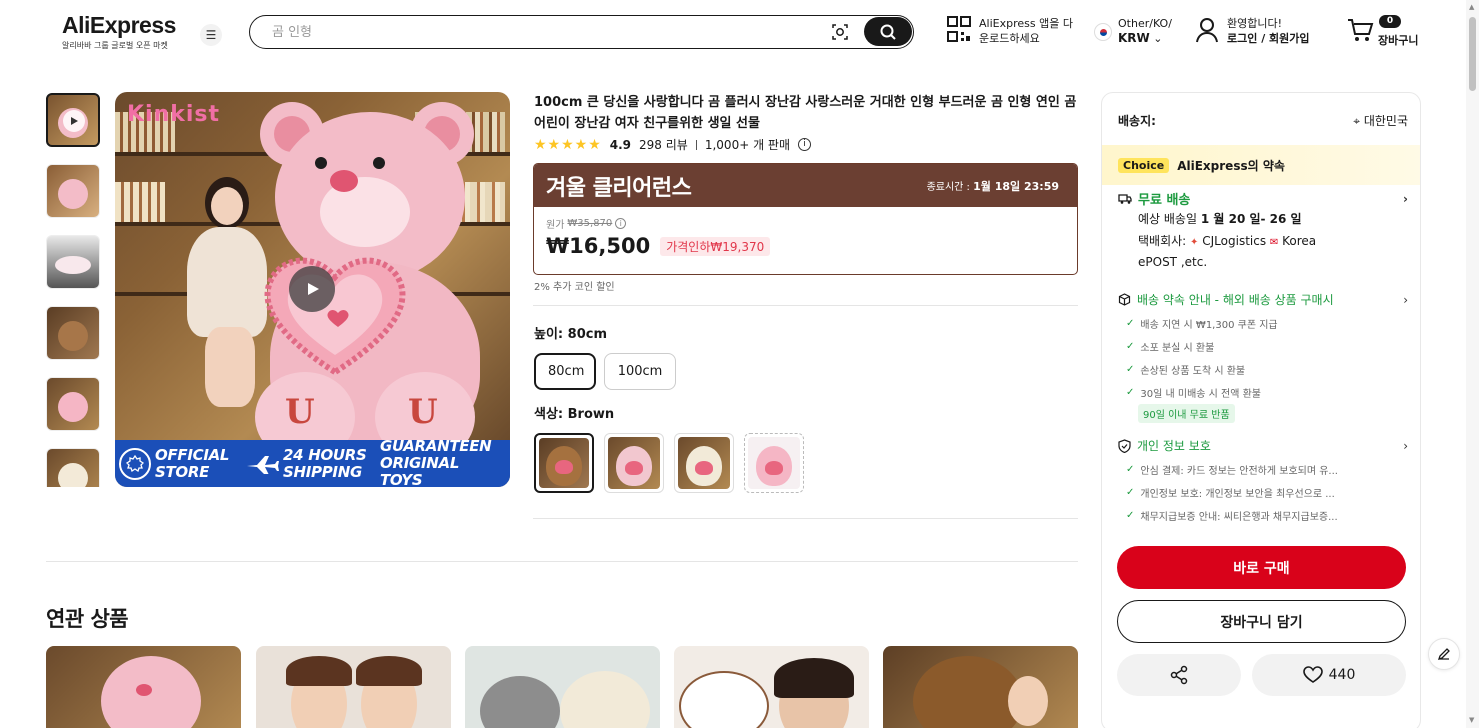 The height and width of the screenshot is (728, 1479). I want to click on share-button, so click(1179, 675).